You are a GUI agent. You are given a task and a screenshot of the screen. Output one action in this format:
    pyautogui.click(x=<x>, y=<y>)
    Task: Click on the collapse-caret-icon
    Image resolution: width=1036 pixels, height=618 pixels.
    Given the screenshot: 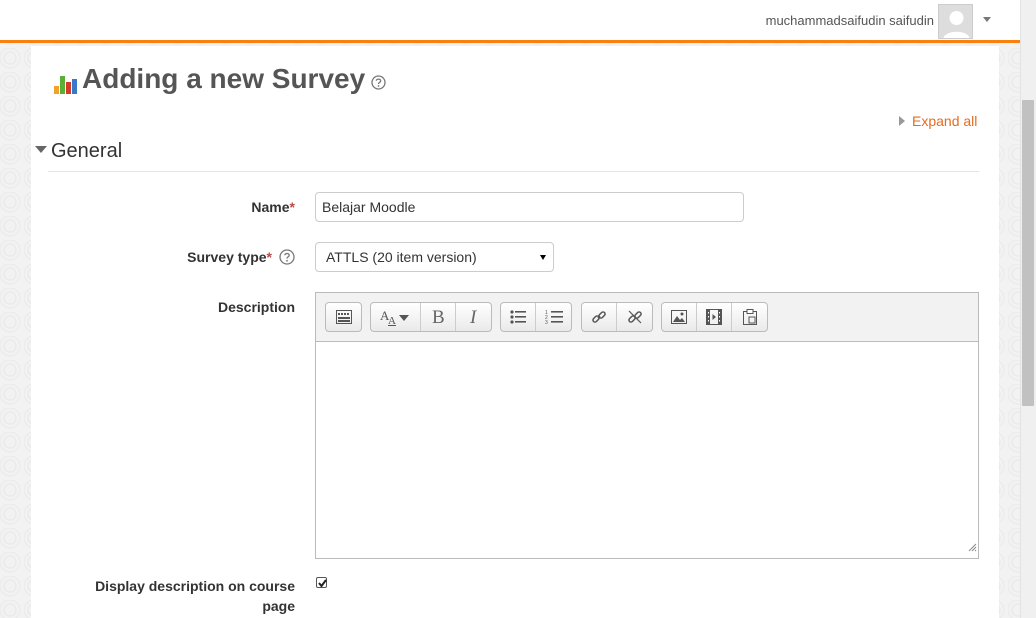 What is the action you would take?
    pyautogui.click(x=41, y=149)
    